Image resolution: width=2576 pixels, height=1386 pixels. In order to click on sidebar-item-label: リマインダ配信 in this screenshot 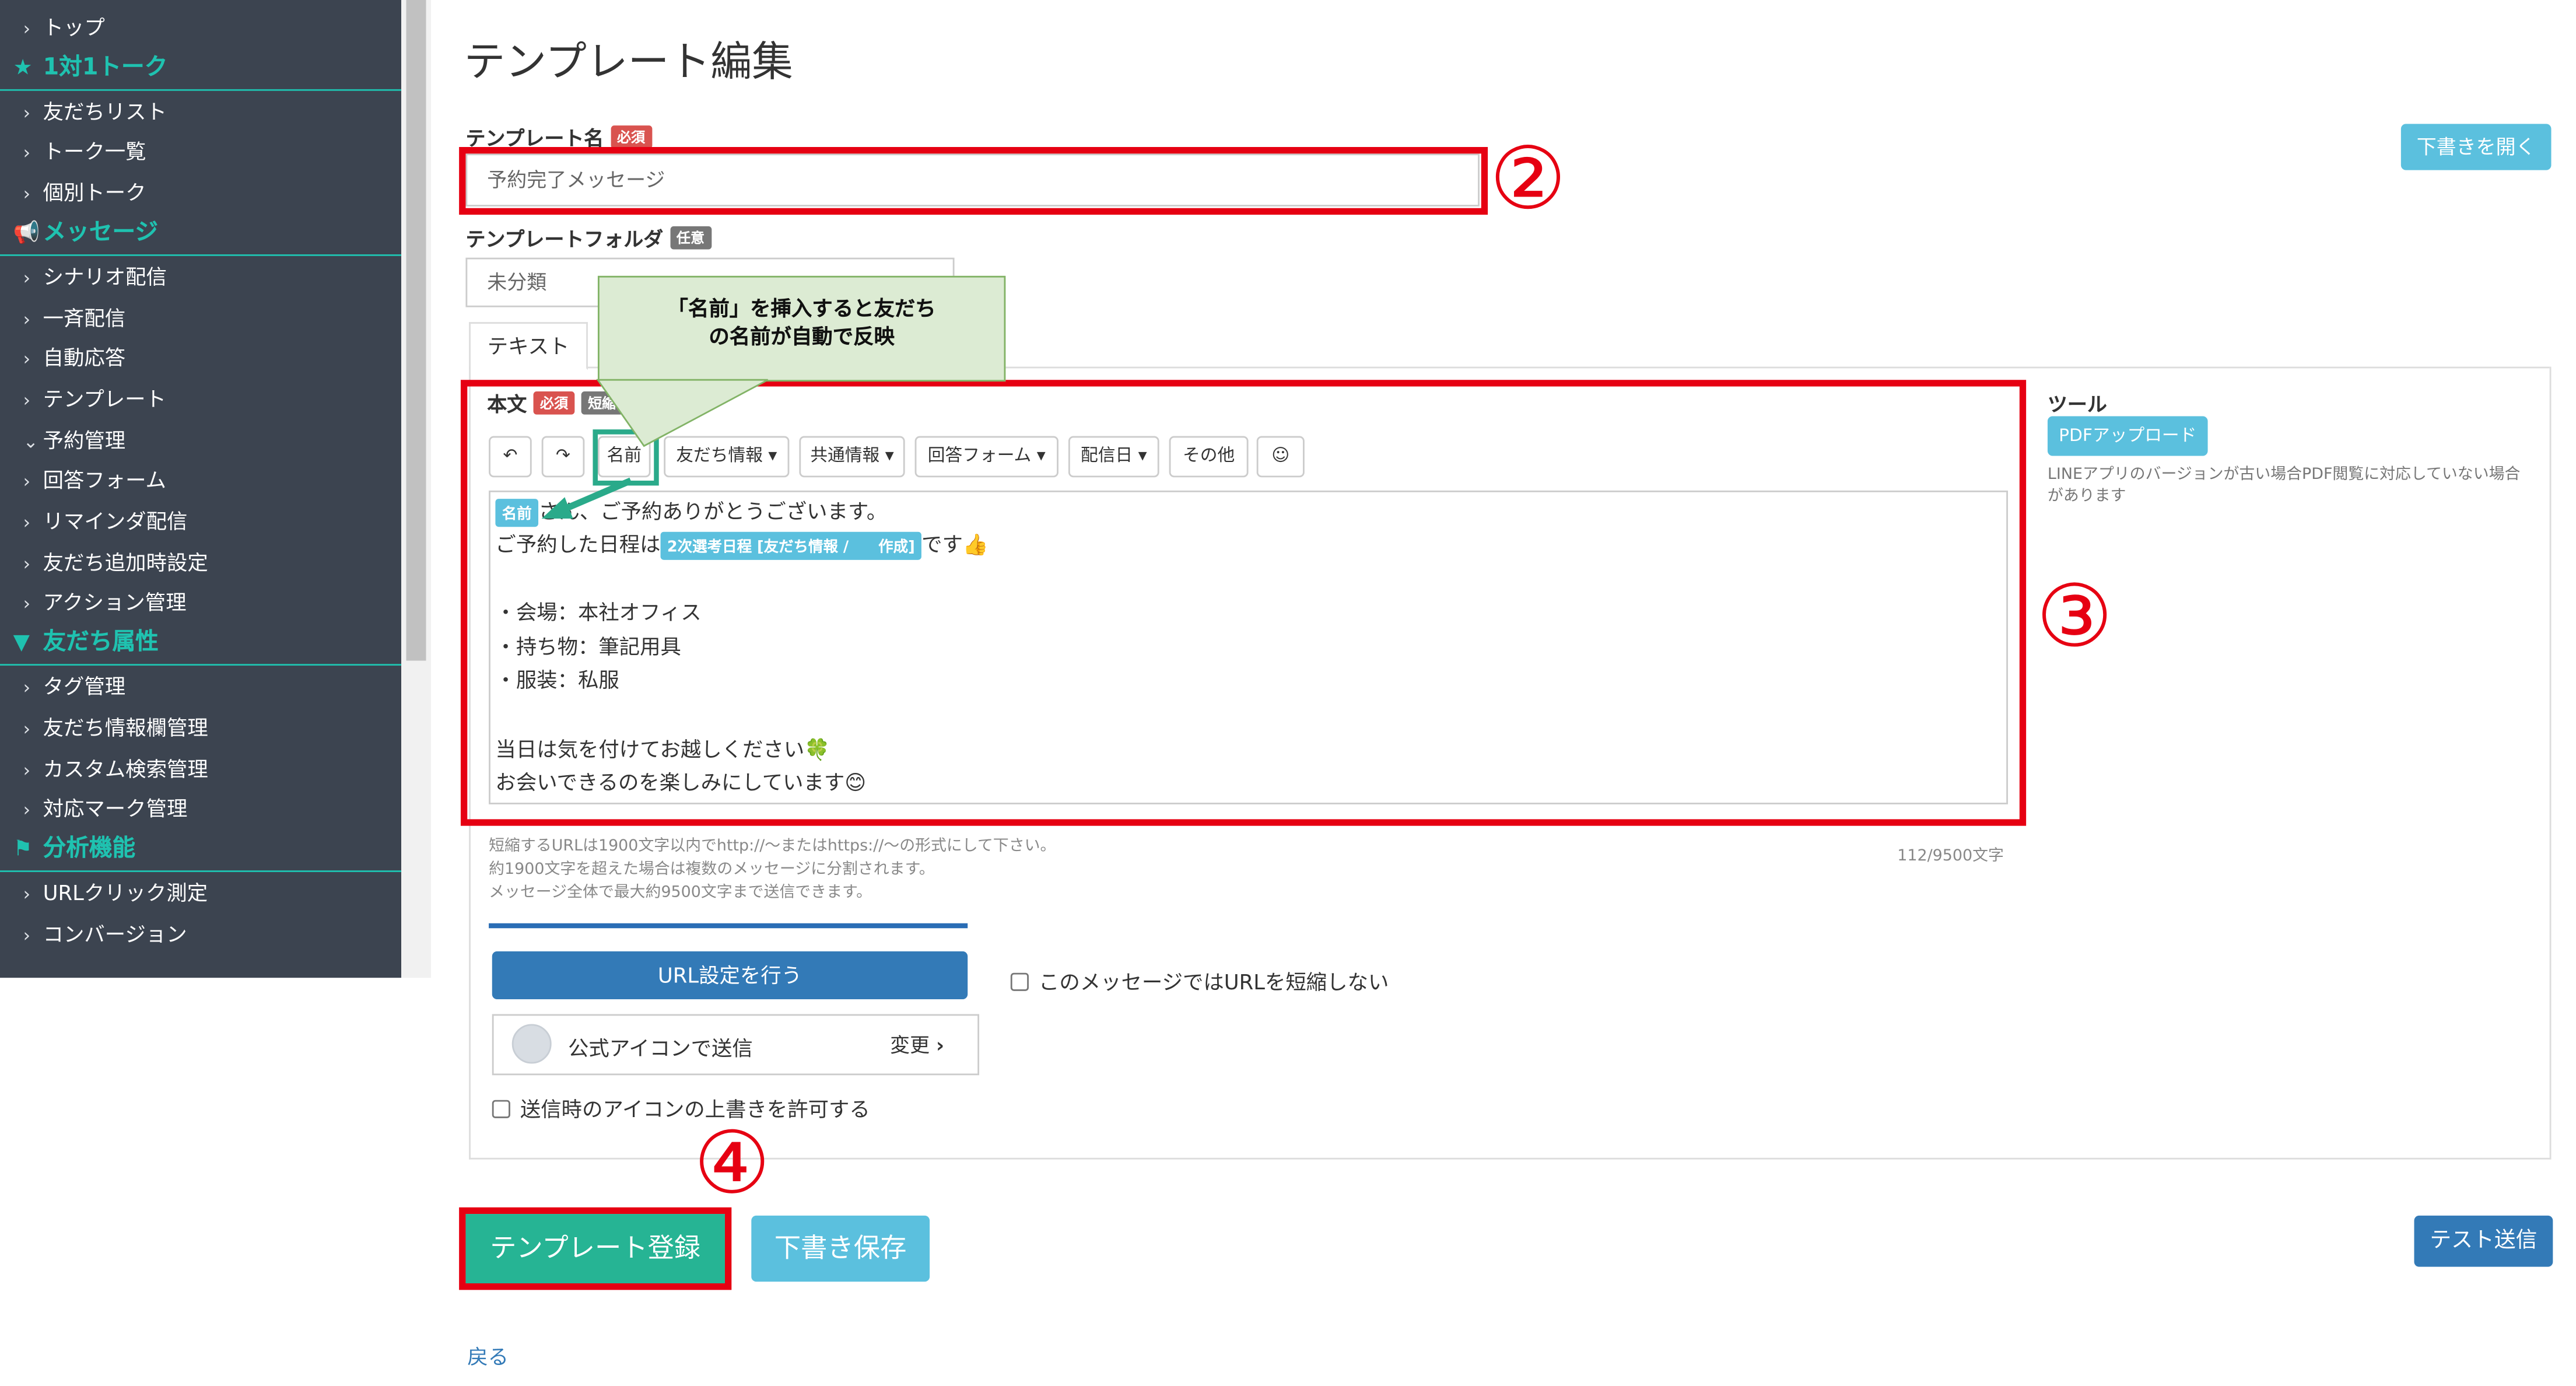, I will do `click(115, 521)`.